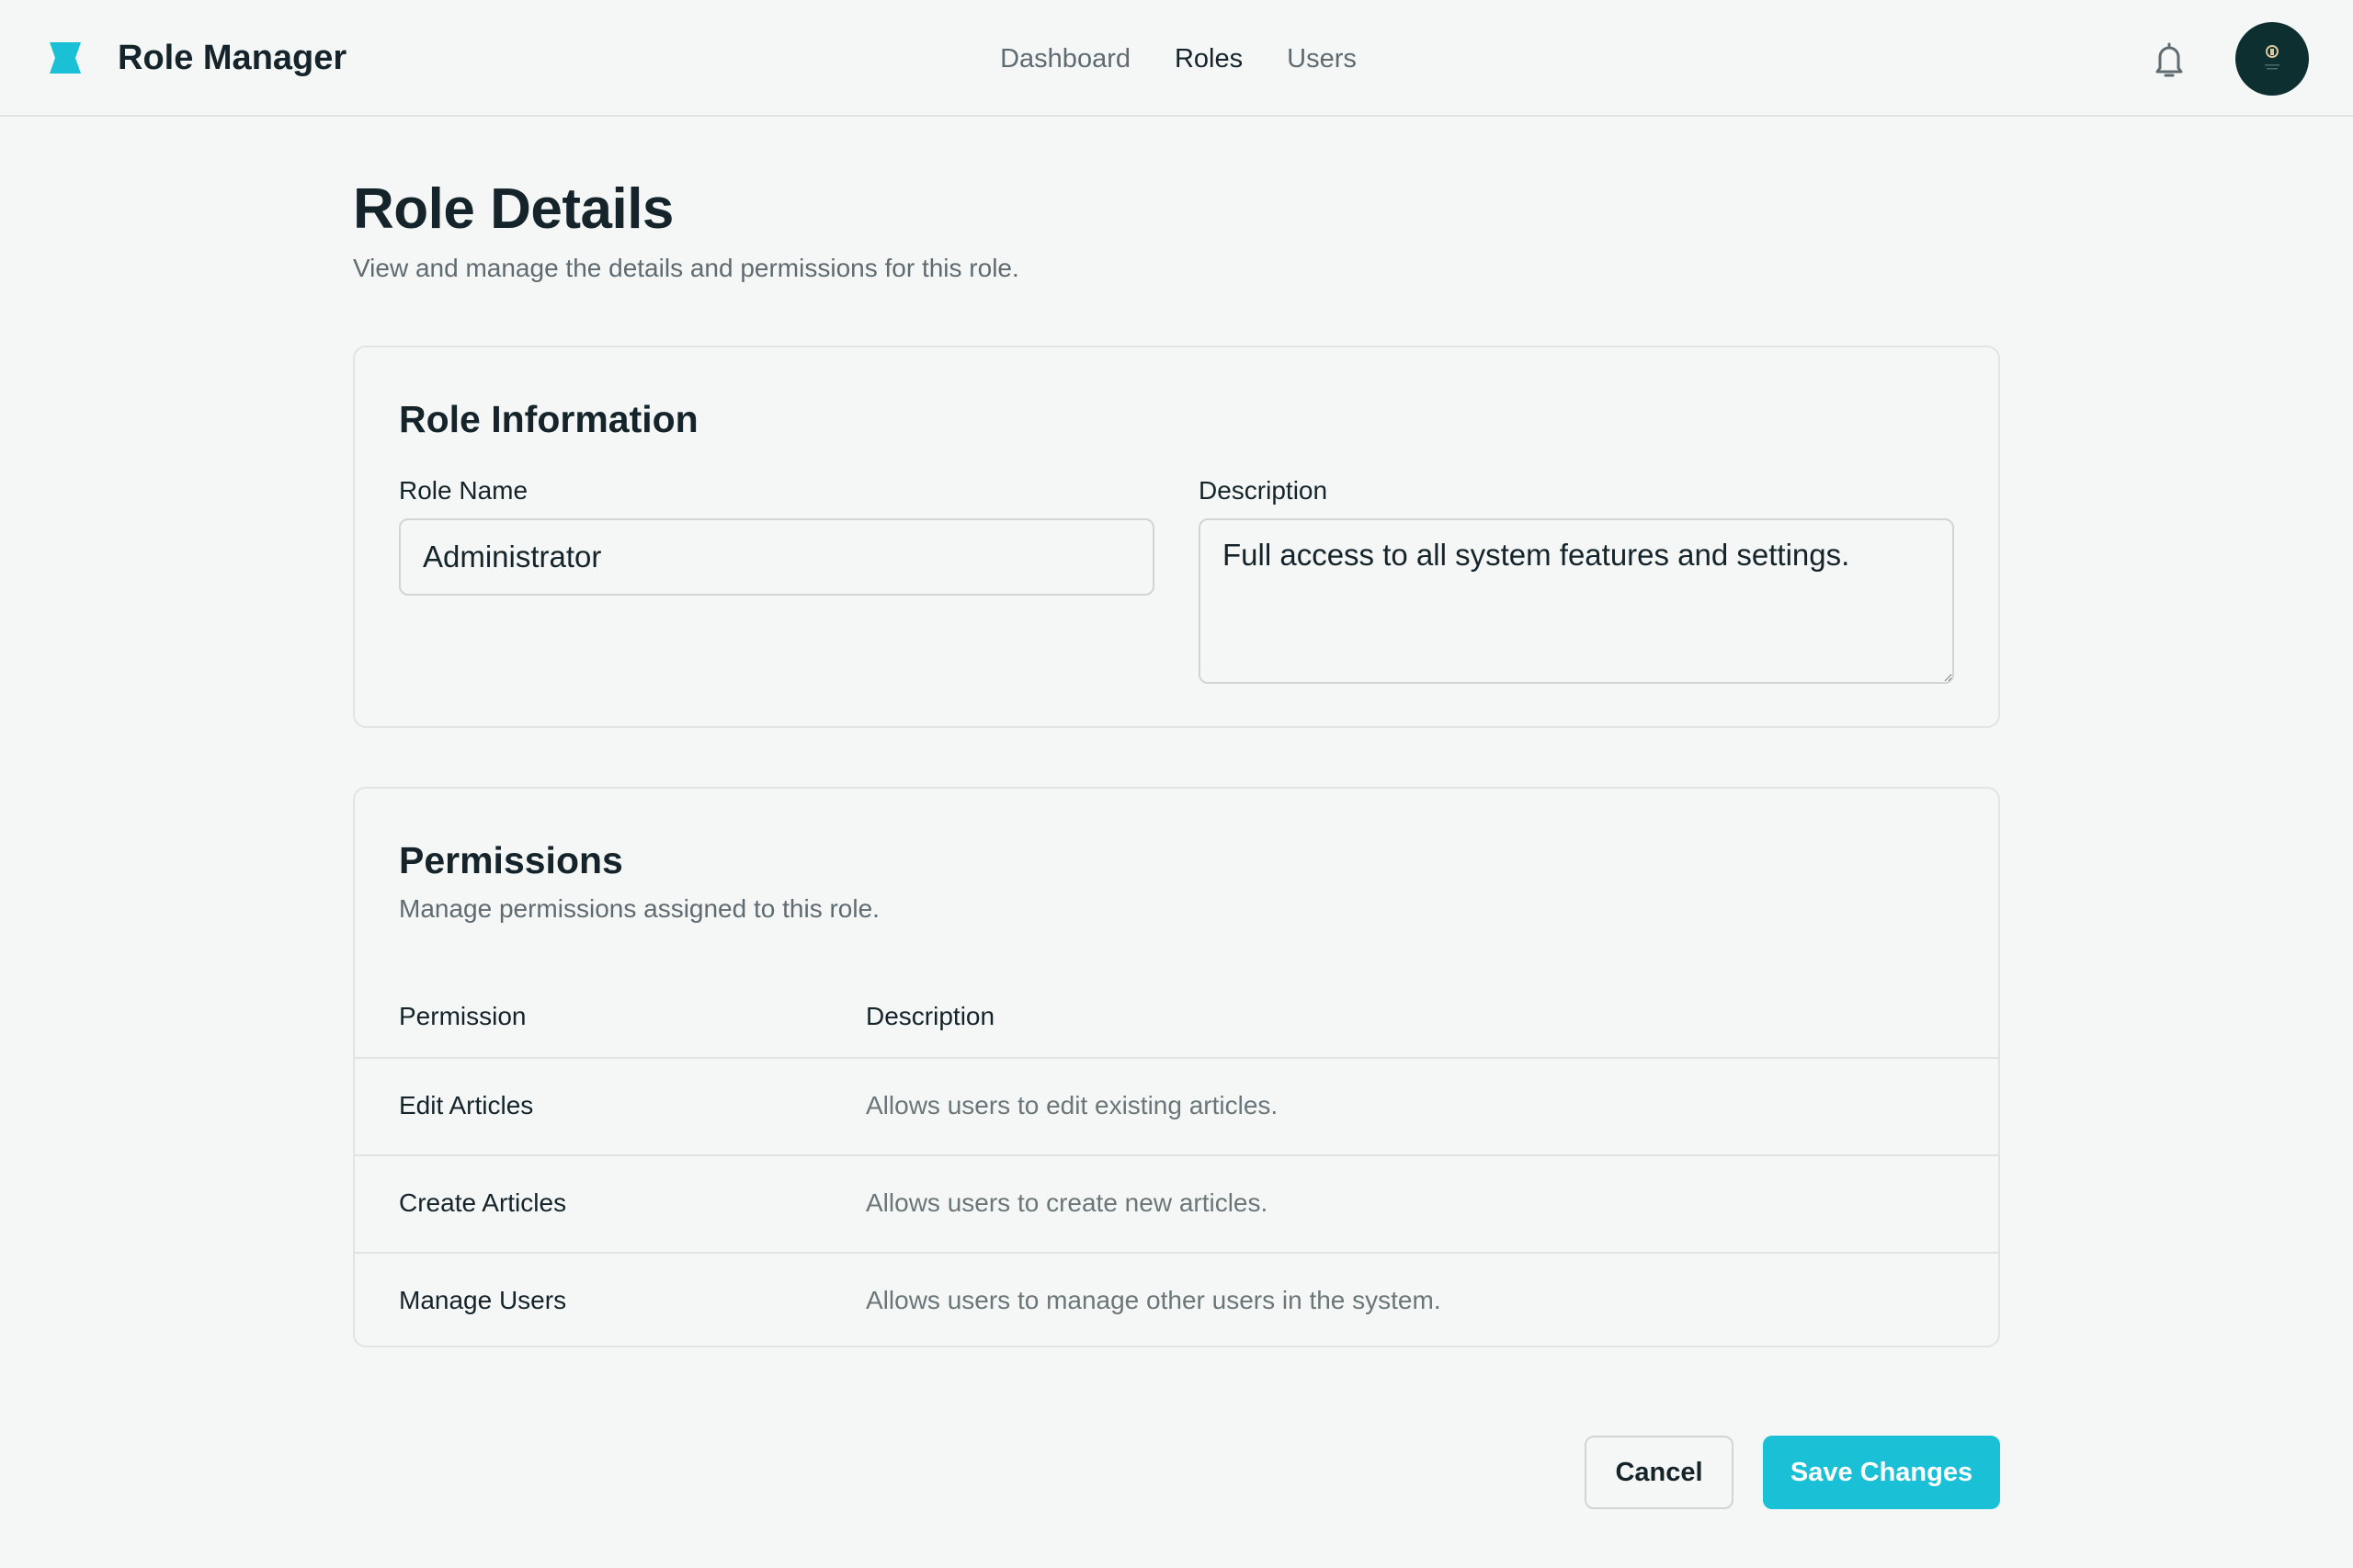 The width and height of the screenshot is (2353, 1568). I want to click on permission-name: Manage Users, so click(483, 1300).